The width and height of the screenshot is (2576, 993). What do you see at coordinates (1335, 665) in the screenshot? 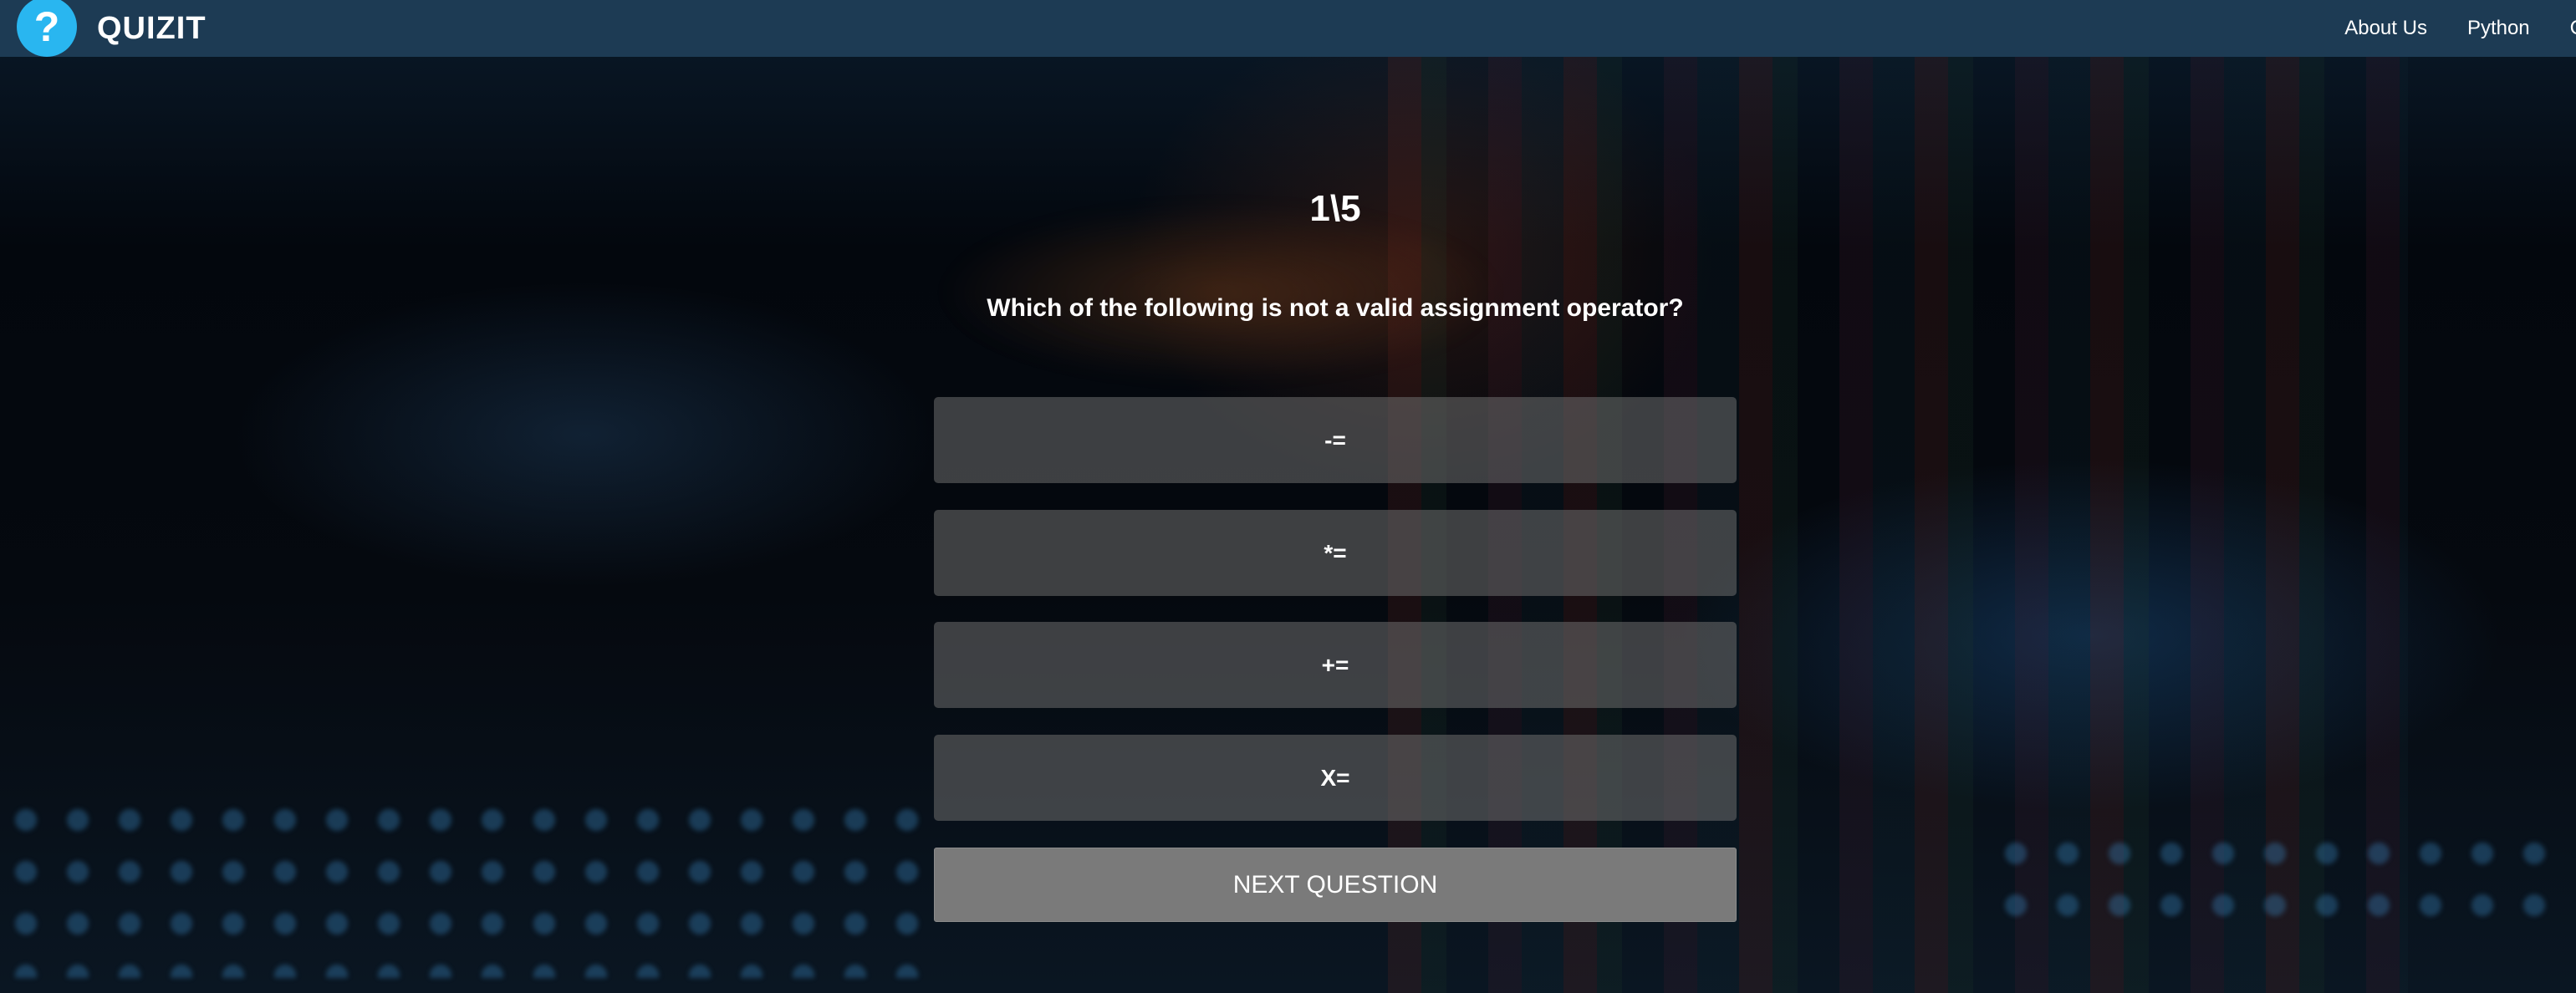
I see `answer-option-3: +=` at bounding box center [1335, 665].